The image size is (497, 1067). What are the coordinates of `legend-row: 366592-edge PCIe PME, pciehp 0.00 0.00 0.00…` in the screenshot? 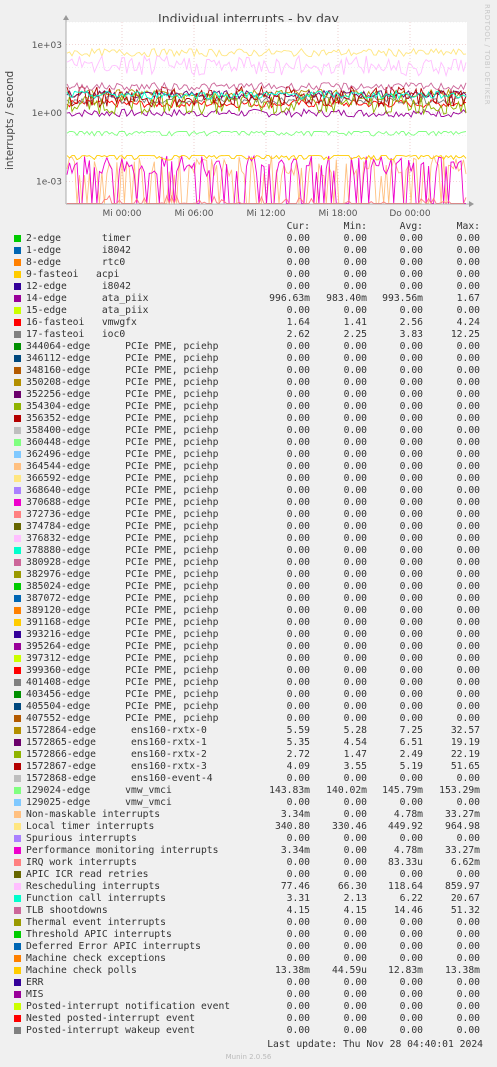 It's located at (249, 479).